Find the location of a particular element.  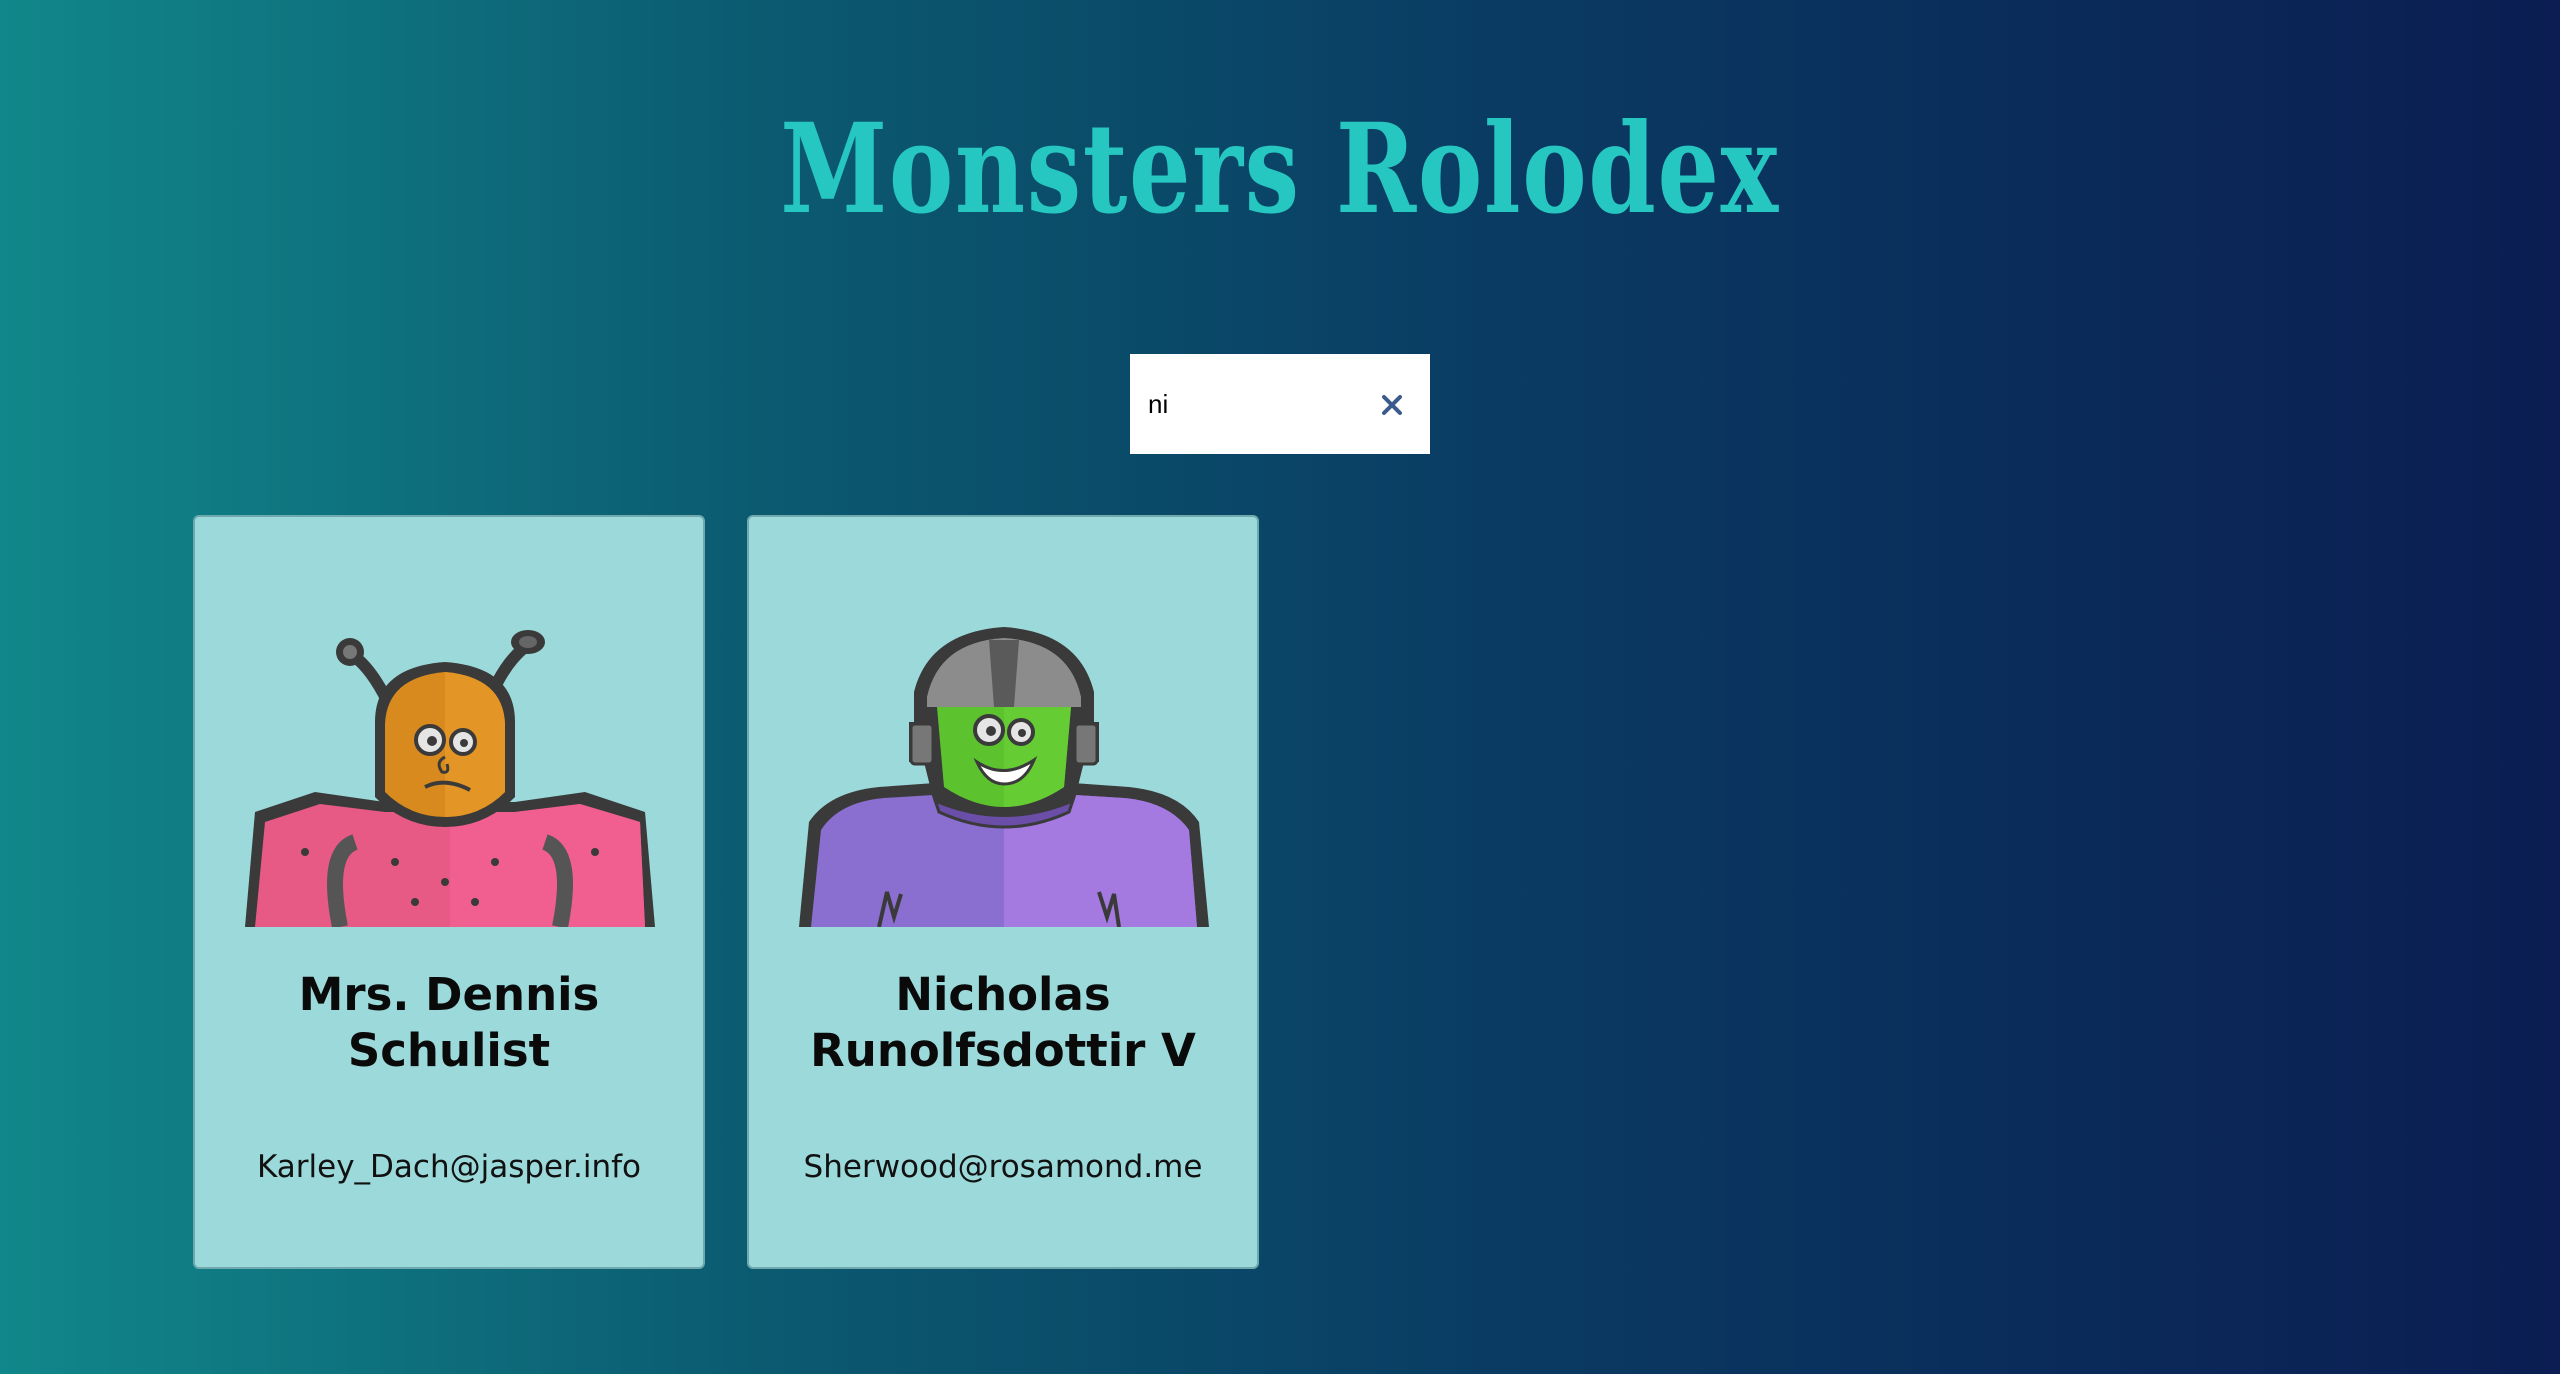

search-input is located at coordinates (1263, 404).